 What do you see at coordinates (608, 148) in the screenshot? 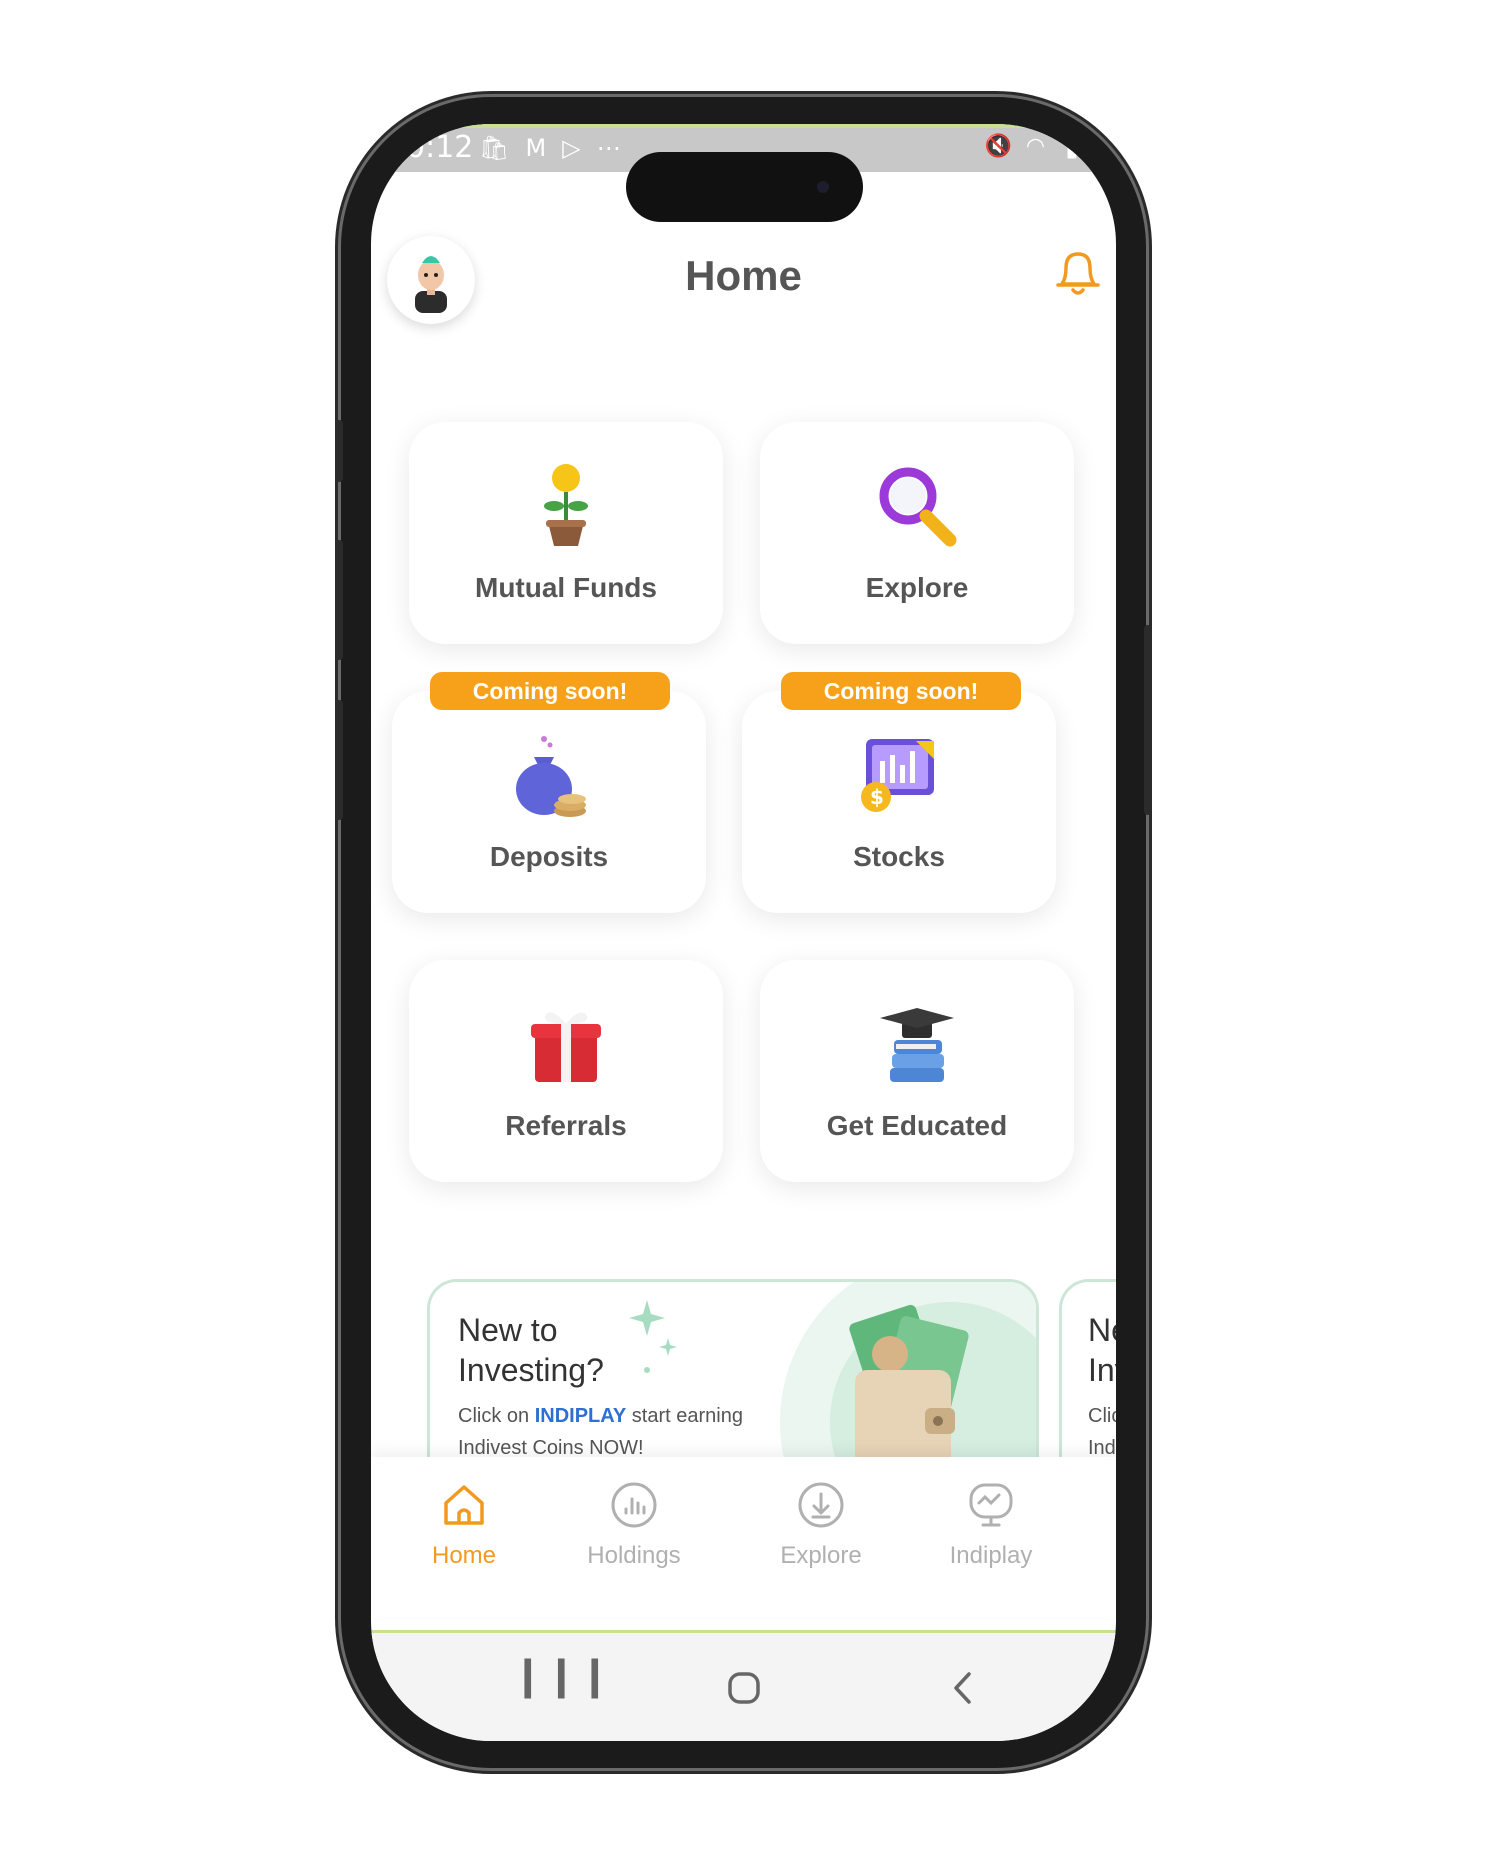
I see `more-dots-icon: ⋯` at bounding box center [608, 148].